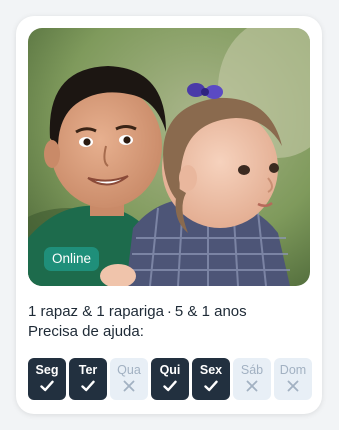 The width and height of the screenshot is (339, 430). I want to click on children-count: 1 rapaz & 1 rapariga, so click(96, 311).